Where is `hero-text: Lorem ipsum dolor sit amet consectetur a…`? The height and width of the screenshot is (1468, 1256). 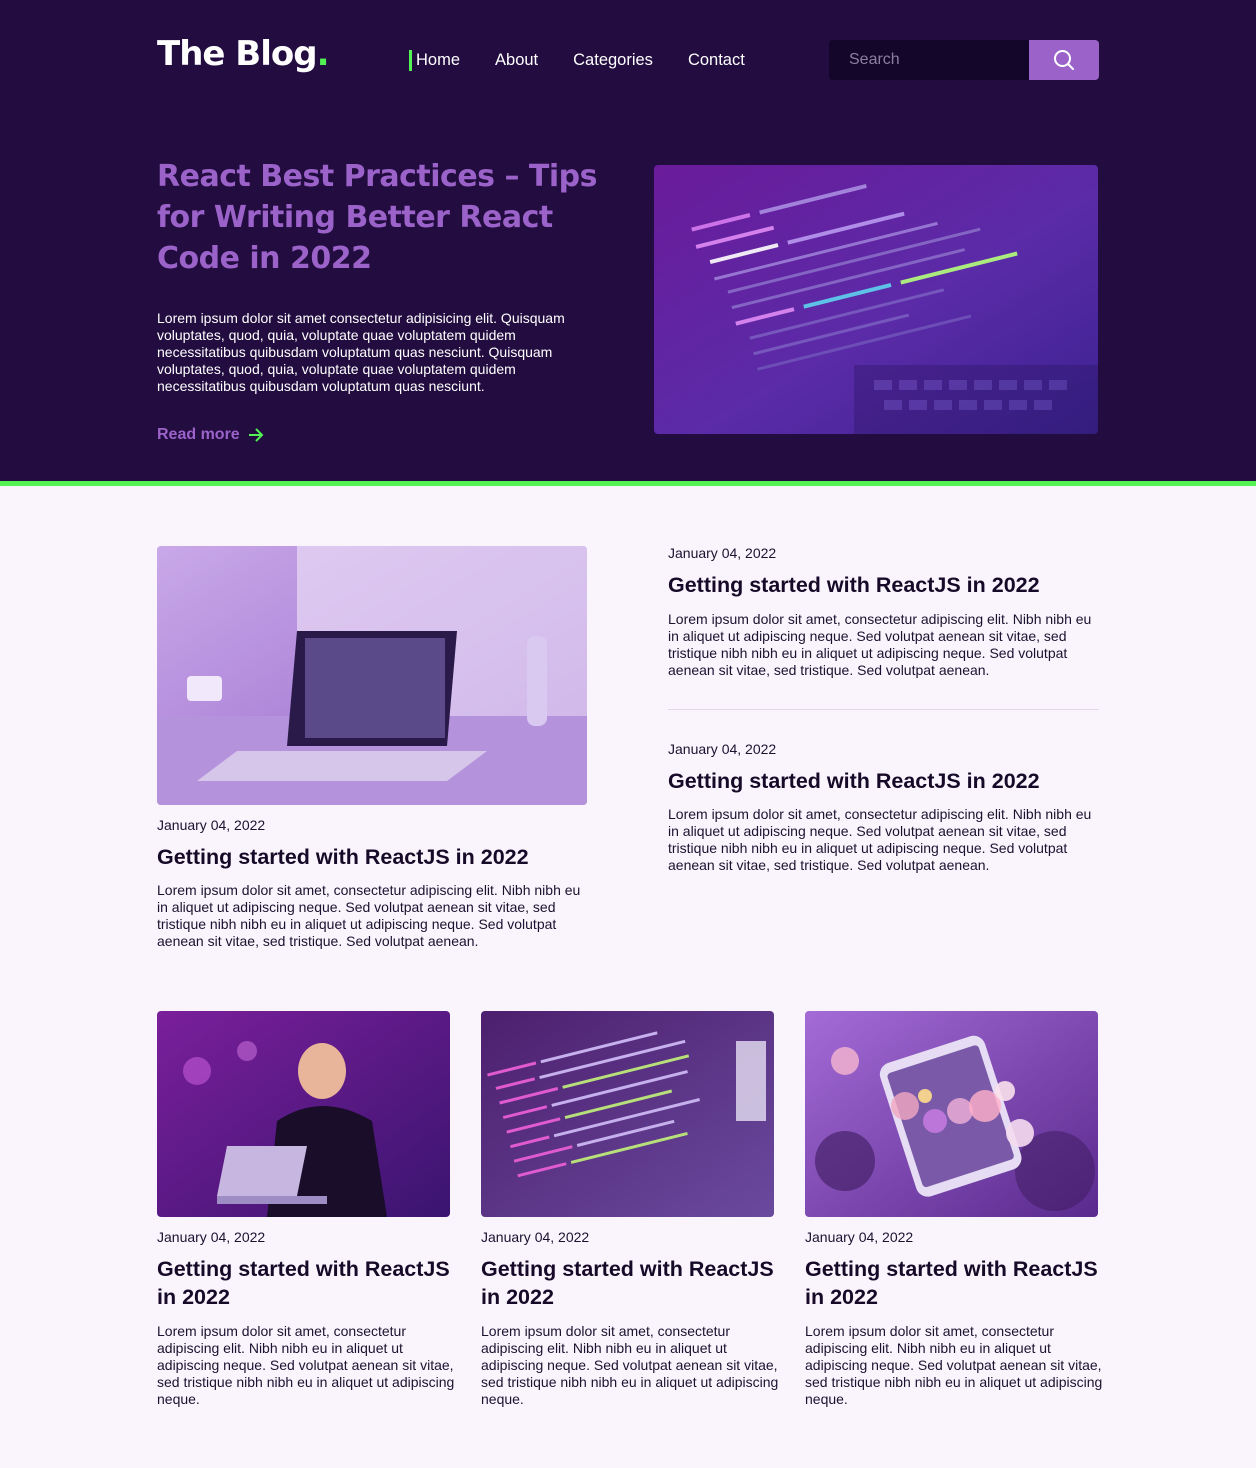 hero-text: Lorem ipsum dolor sit amet consectetur a… is located at coordinates (361, 352).